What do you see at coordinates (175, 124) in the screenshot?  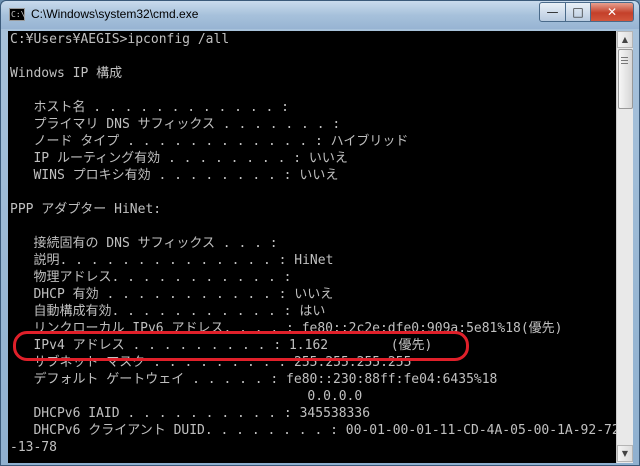 I see `console-line: プライマリ DNS サフィックス . . . . . . . :` at bounding box center [175, 124].